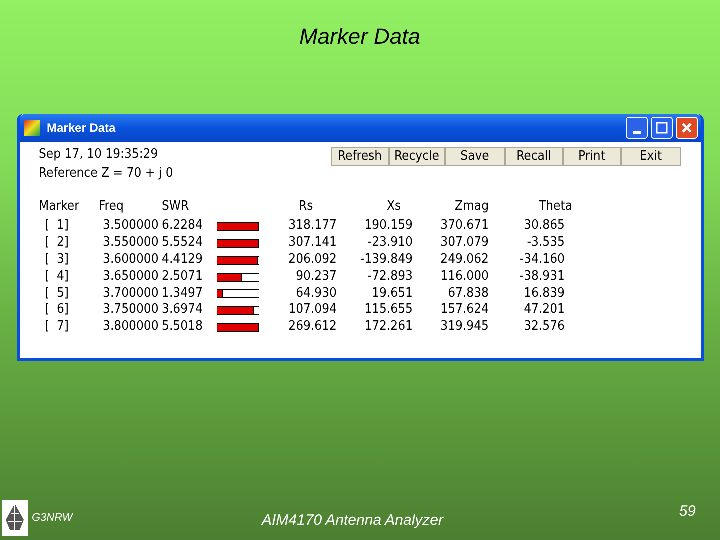 This screenshot has width=720, height=540. What do you see at coordinates (389, 243) in the screenshot?
I see `table-cell-text: -23.910` at bounding box center [389, 243].